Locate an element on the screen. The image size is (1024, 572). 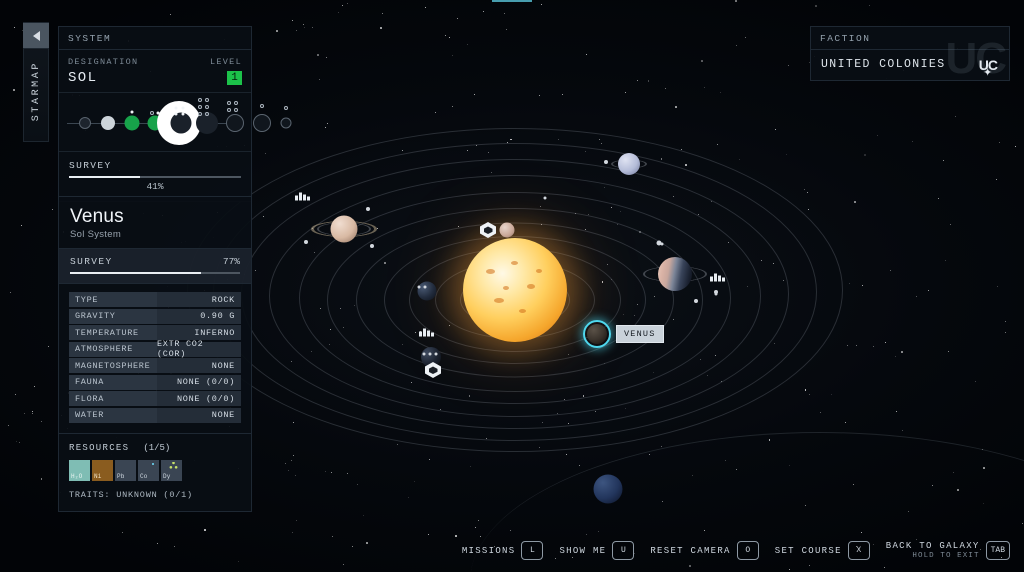
control-hint: SET COURSE X is located at coordinates (822, 550).